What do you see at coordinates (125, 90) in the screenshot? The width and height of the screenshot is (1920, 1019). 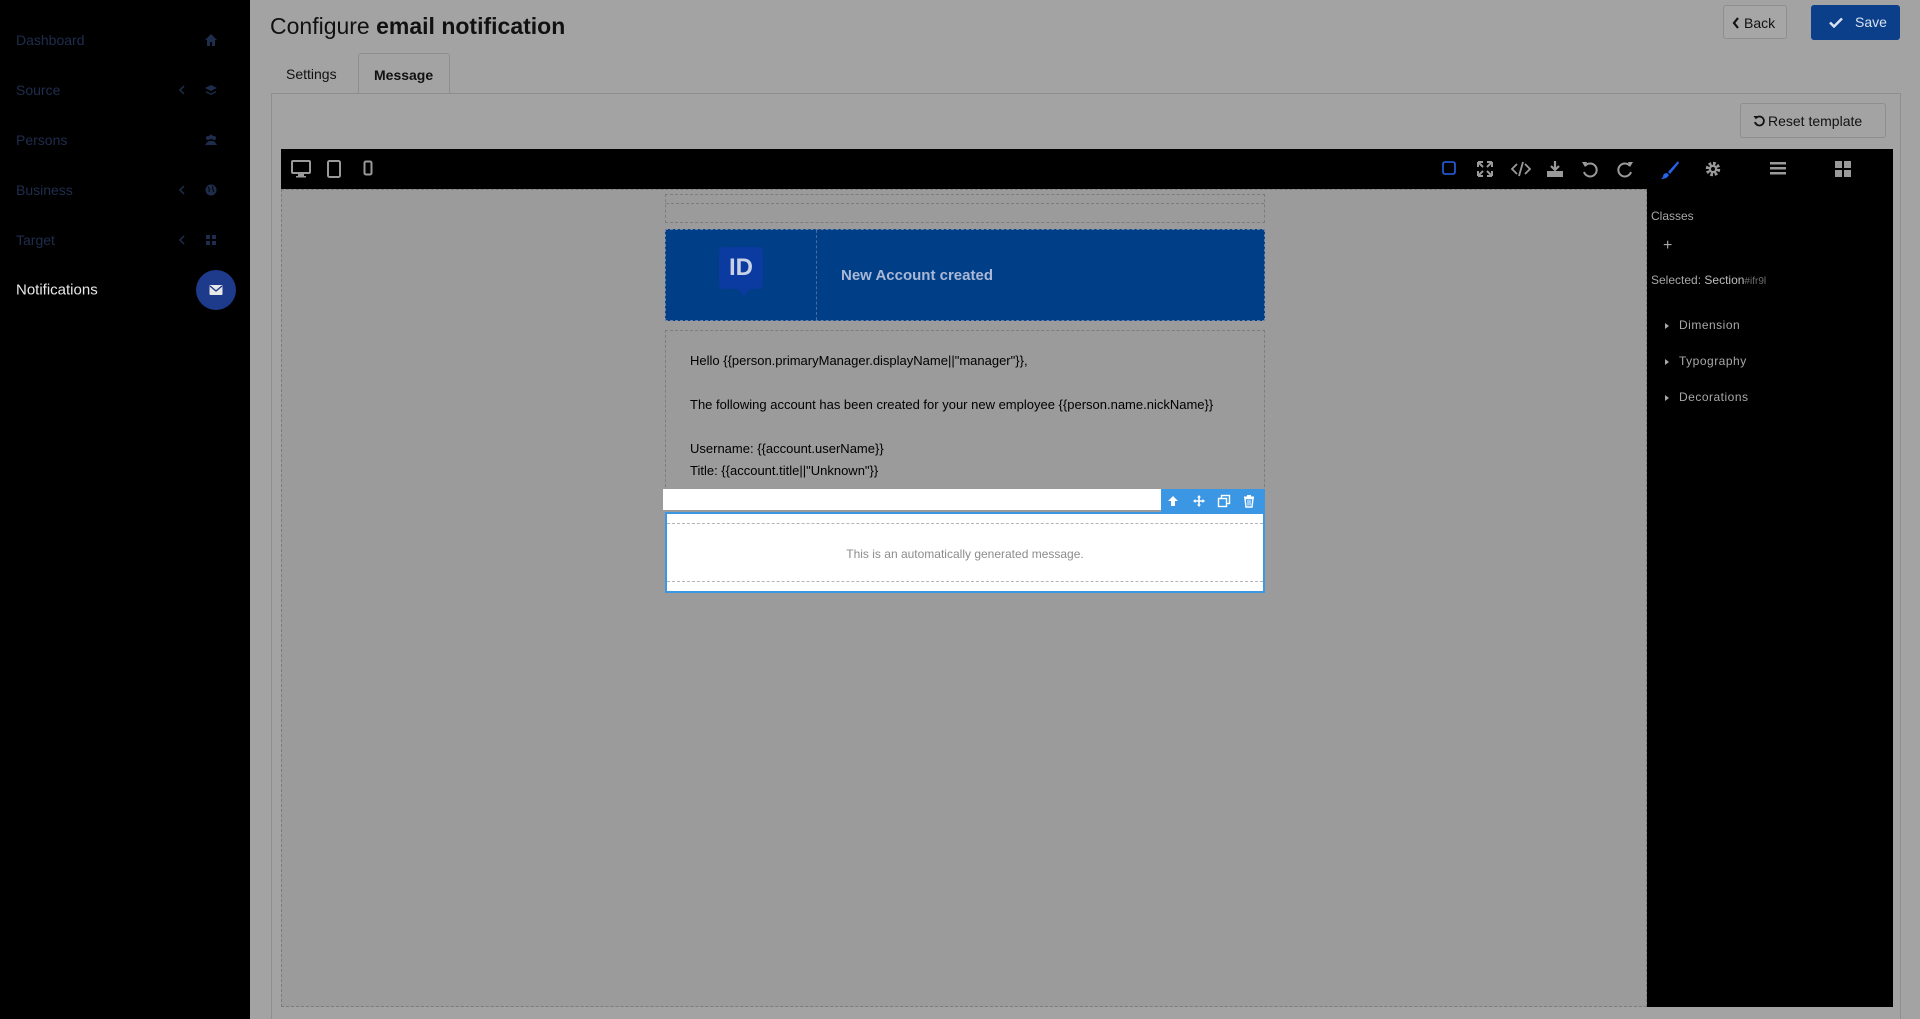 I see `sidebar-item-source: Source` at bounding box center [125, 90].